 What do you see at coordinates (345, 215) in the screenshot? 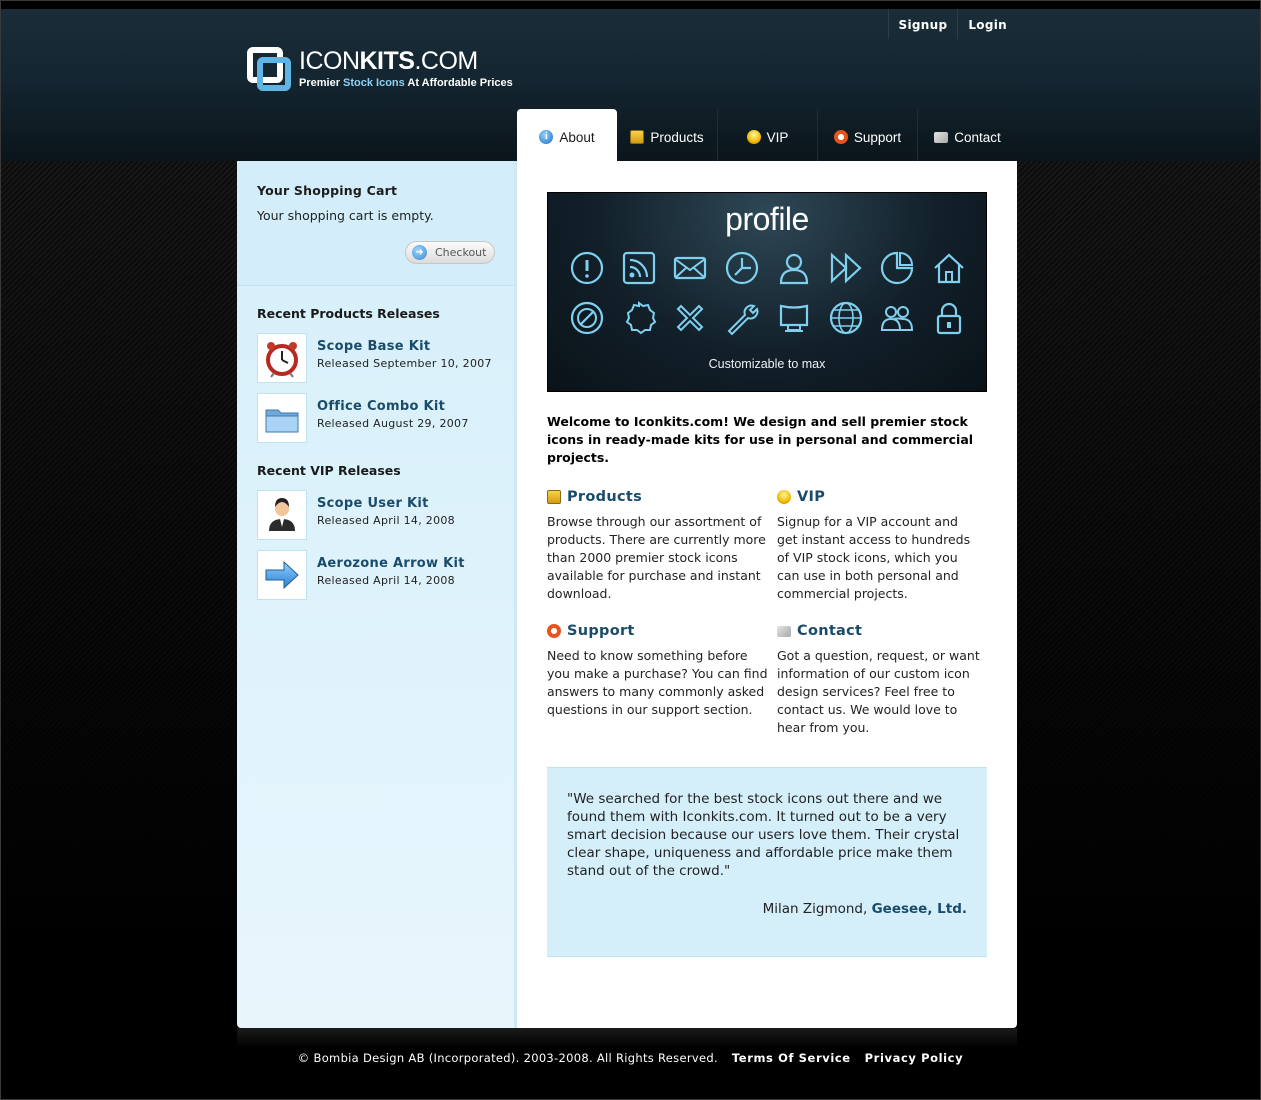
I see `cart-empty-text: Your shopping cart is empty.` at bounding box center [345, 215].